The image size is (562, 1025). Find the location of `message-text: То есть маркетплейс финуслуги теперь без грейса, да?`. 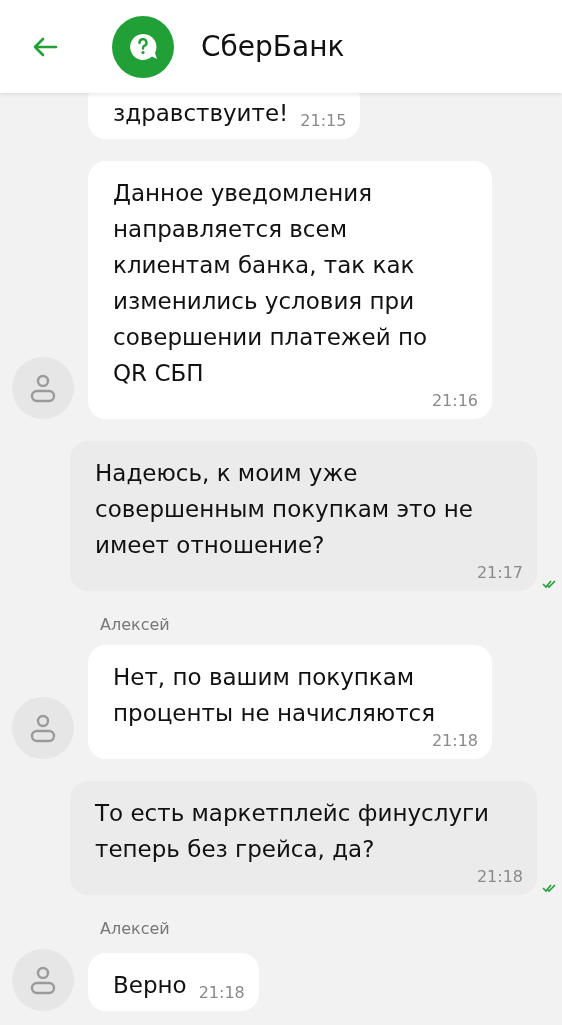

message-text: То есть маркетплейс финуслуги теперь без грейса, да? is located at coordinates (293, 831).